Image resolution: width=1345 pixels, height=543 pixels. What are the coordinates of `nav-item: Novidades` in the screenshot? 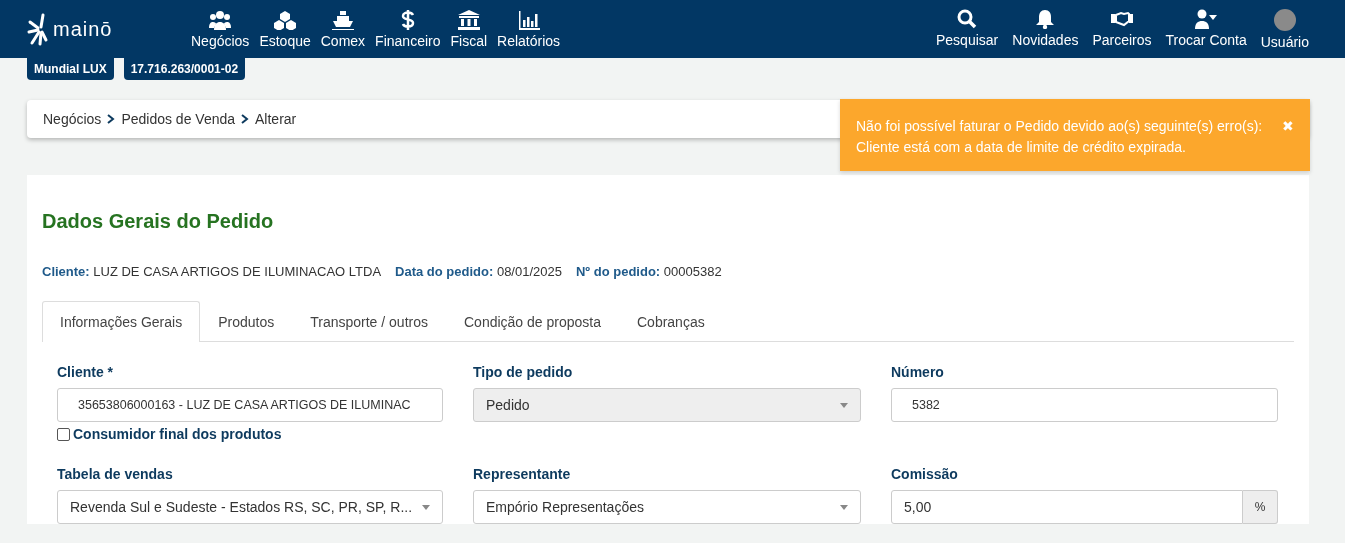 It's located at (1045, 29).